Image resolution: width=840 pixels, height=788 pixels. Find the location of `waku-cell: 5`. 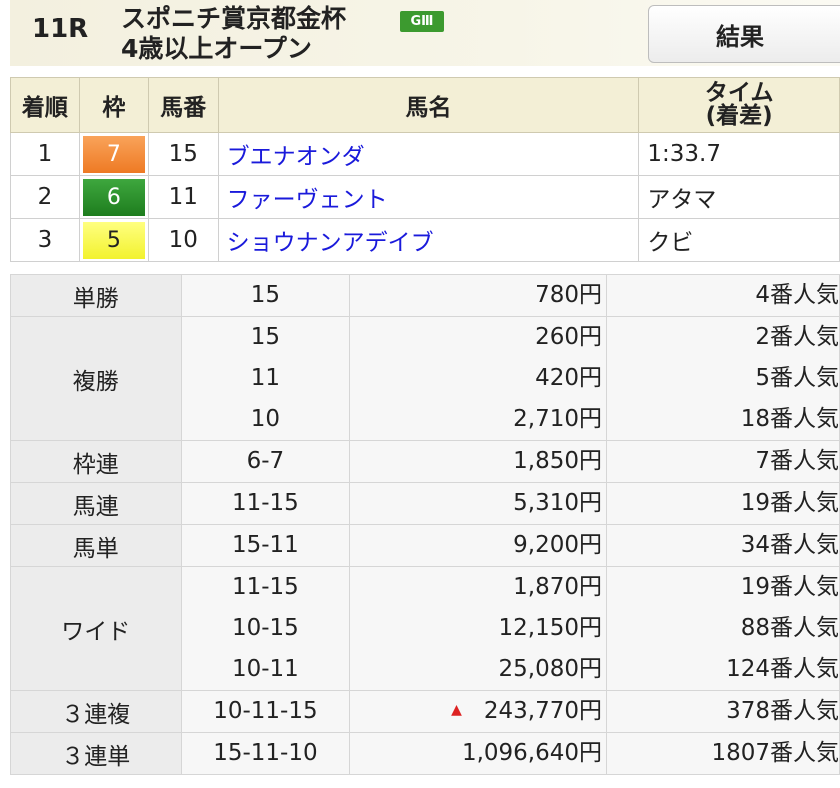

waku-cell: 5 is located at coordinates (113, 240).